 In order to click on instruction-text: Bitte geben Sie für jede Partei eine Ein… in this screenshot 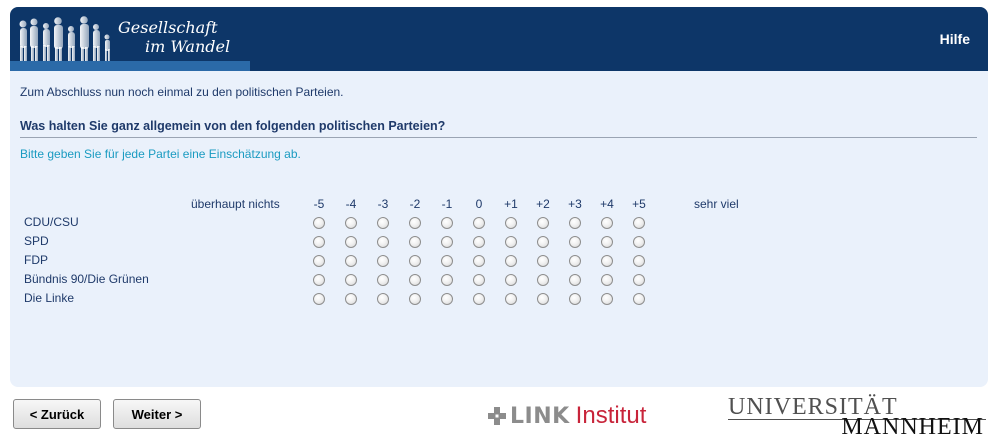, I will do `click(160, 154)`.